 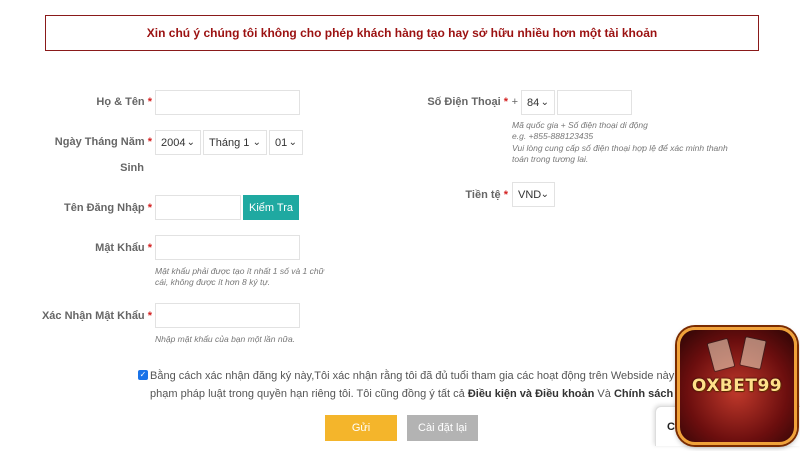 What do you see at coordinates (178, 142) in the screenshot?
I see `dob-year-select: 2004 ⌄` at bounding box center [178, 142].